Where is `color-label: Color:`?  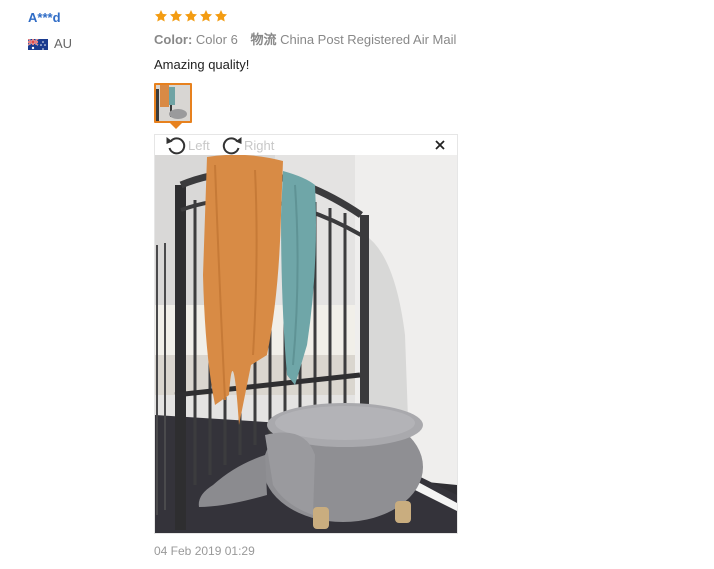 color-label: Color: is located at coordinates (173, 39).